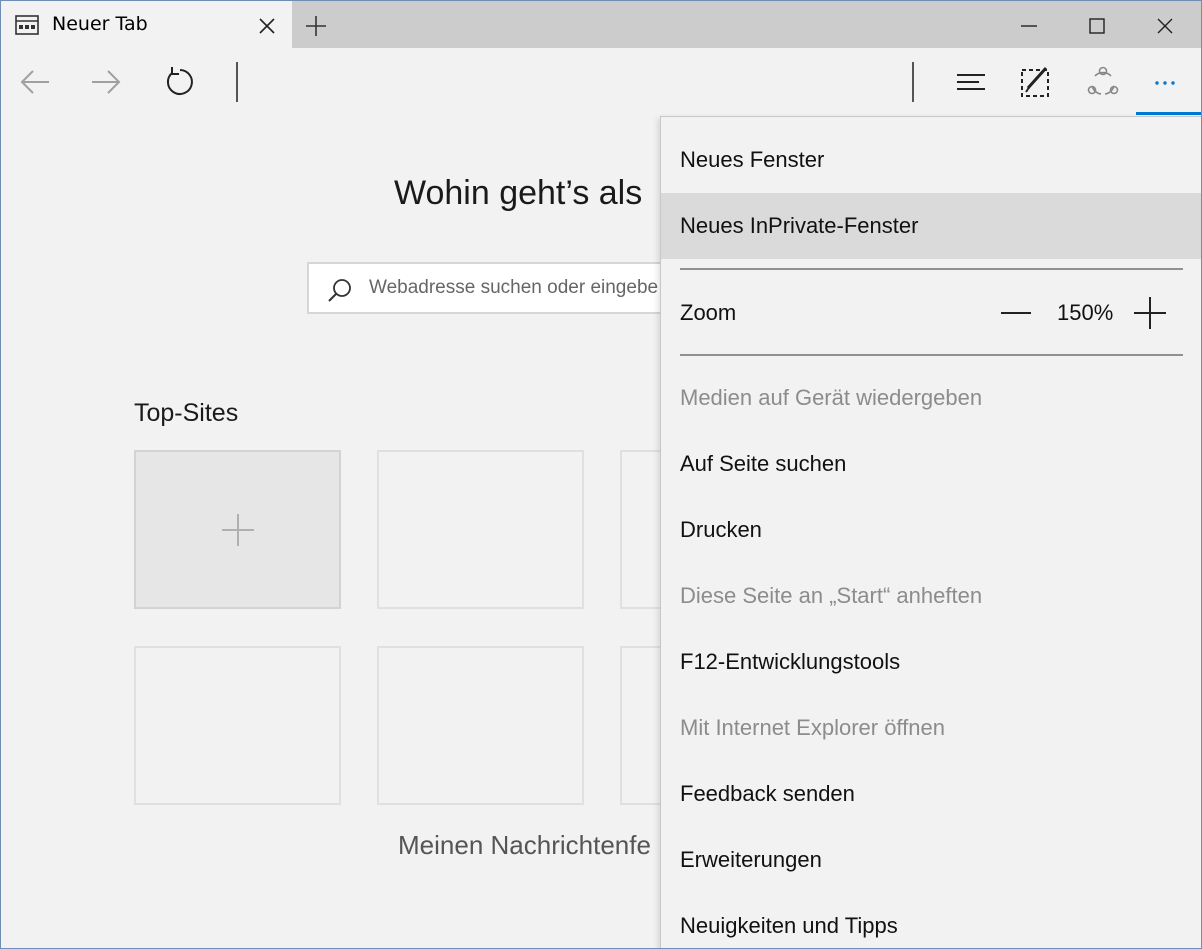 Image resolution: width=1202 pixels, height=949 pixels. I want to click on zoom-in-button, so click(1150, 313).